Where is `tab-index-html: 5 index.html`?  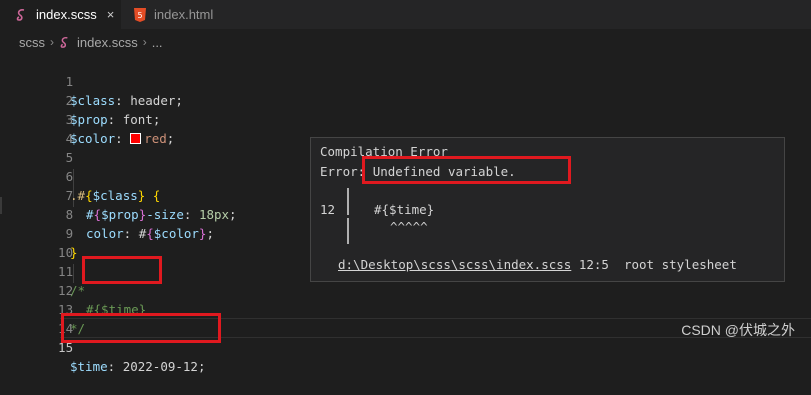
tab-index-html: 5 index.html is located at coordinates (192, 14).